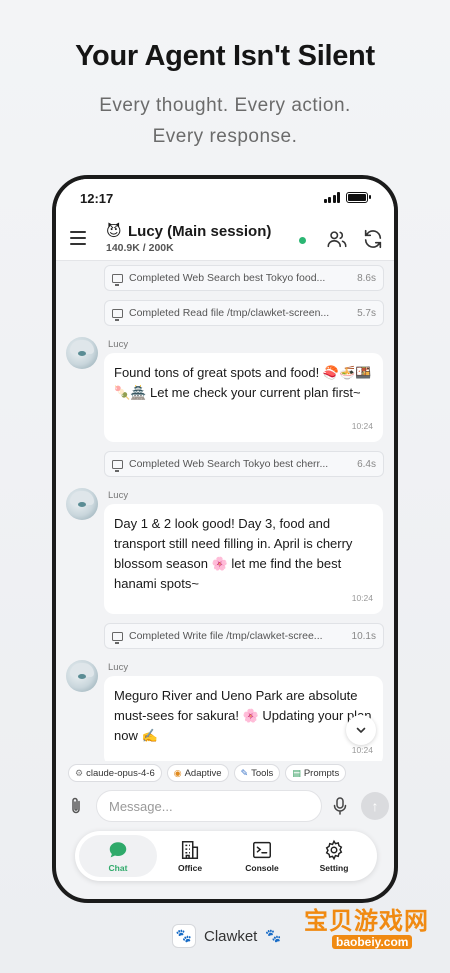 This screenshot has width=450, height=973. What do you see at coordinates (140, 248) in the screenshot?
I see `token-usage: 140.9K / 200K` at bounding box center [140, 248].